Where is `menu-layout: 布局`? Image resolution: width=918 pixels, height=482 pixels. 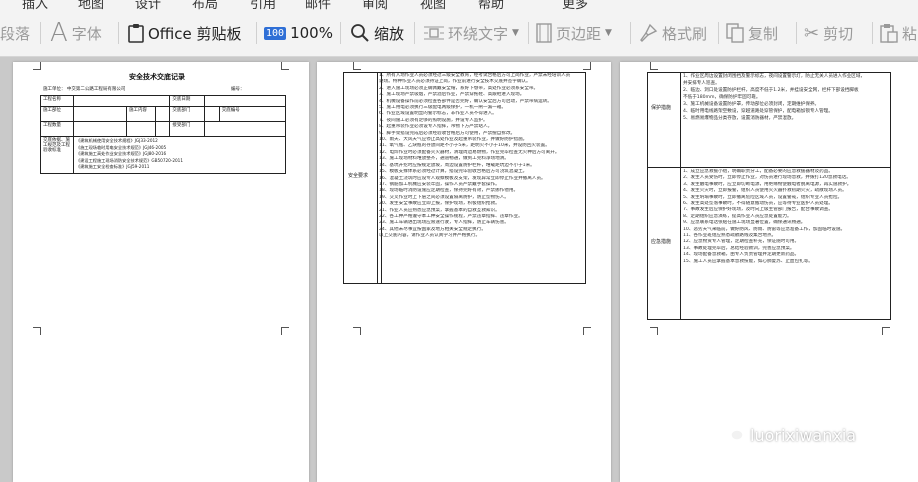
menu-layout: 布局 is located at coordinates (205, 5).